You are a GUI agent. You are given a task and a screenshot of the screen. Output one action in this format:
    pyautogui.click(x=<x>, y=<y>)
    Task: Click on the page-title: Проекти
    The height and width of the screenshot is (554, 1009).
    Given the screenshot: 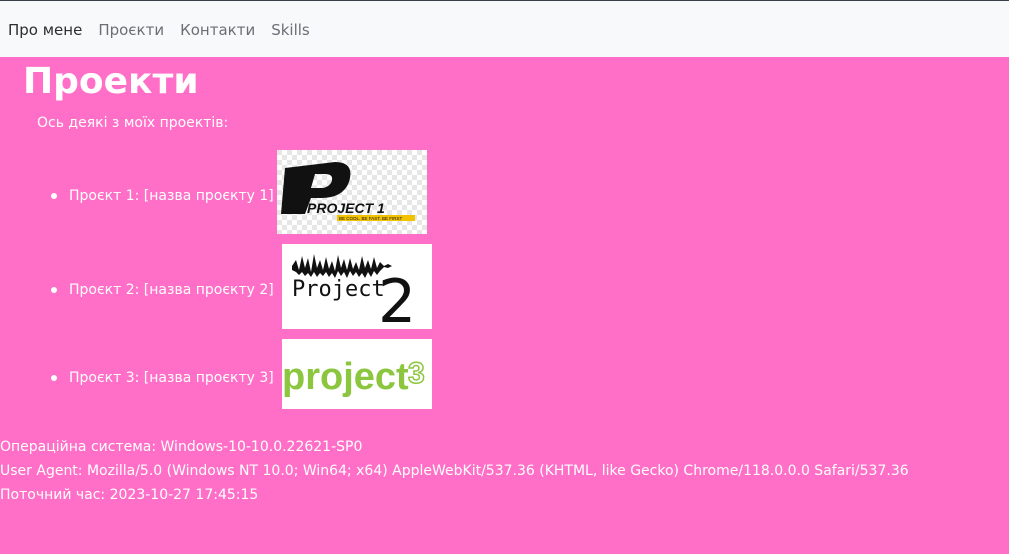 What is the action you would take?
    pyautogui.click(x=111, y=81)
    